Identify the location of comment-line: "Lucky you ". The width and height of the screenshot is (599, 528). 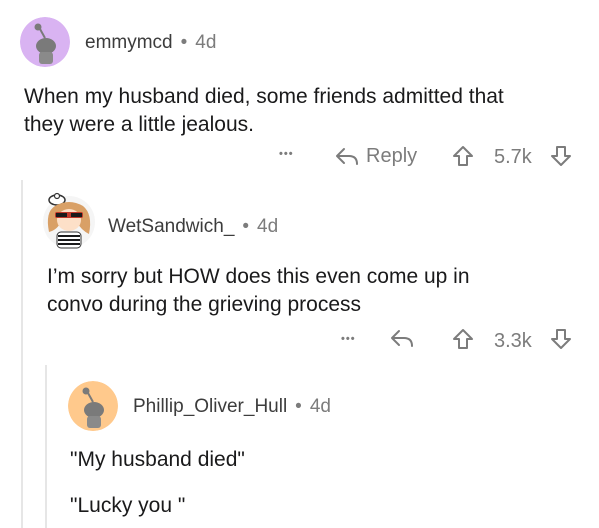
(128, 505).